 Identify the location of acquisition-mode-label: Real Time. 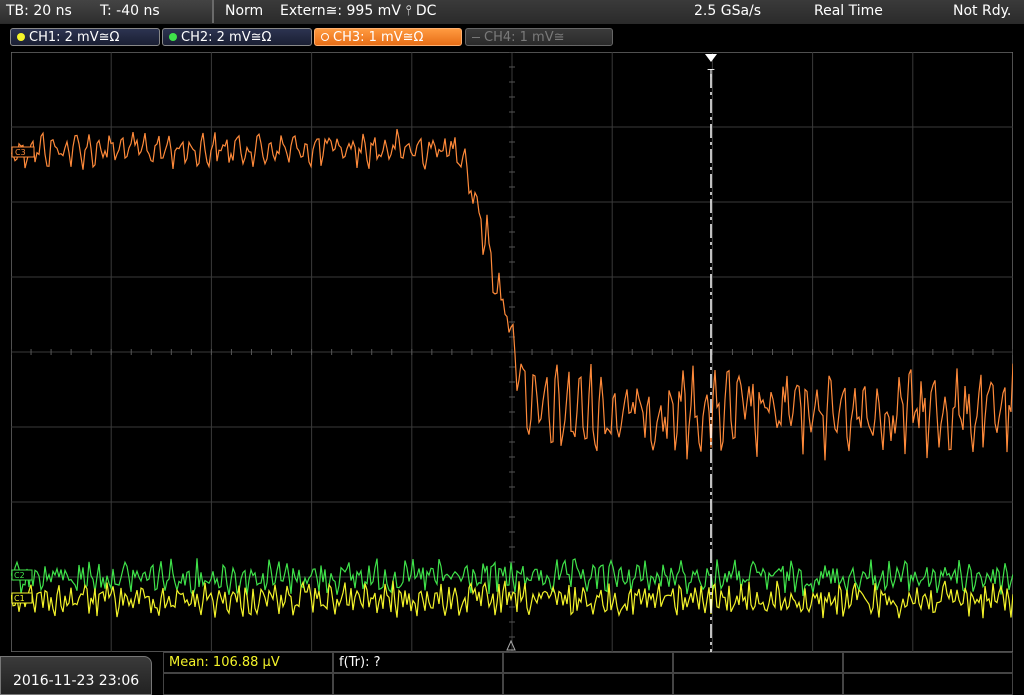
(848, 11).